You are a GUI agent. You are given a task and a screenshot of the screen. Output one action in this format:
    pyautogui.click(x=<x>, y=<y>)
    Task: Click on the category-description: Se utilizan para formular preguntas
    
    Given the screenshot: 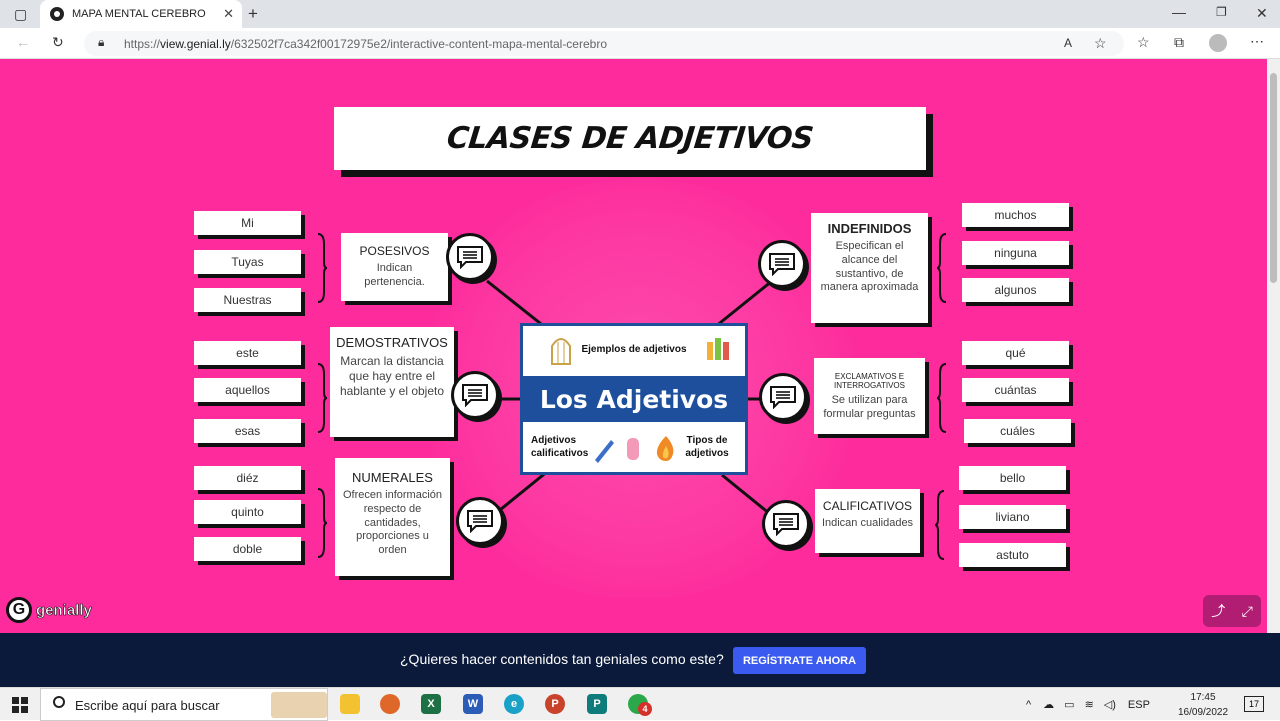 What is the action you would take?
    pyautogui.click(x=869, y=407)
    